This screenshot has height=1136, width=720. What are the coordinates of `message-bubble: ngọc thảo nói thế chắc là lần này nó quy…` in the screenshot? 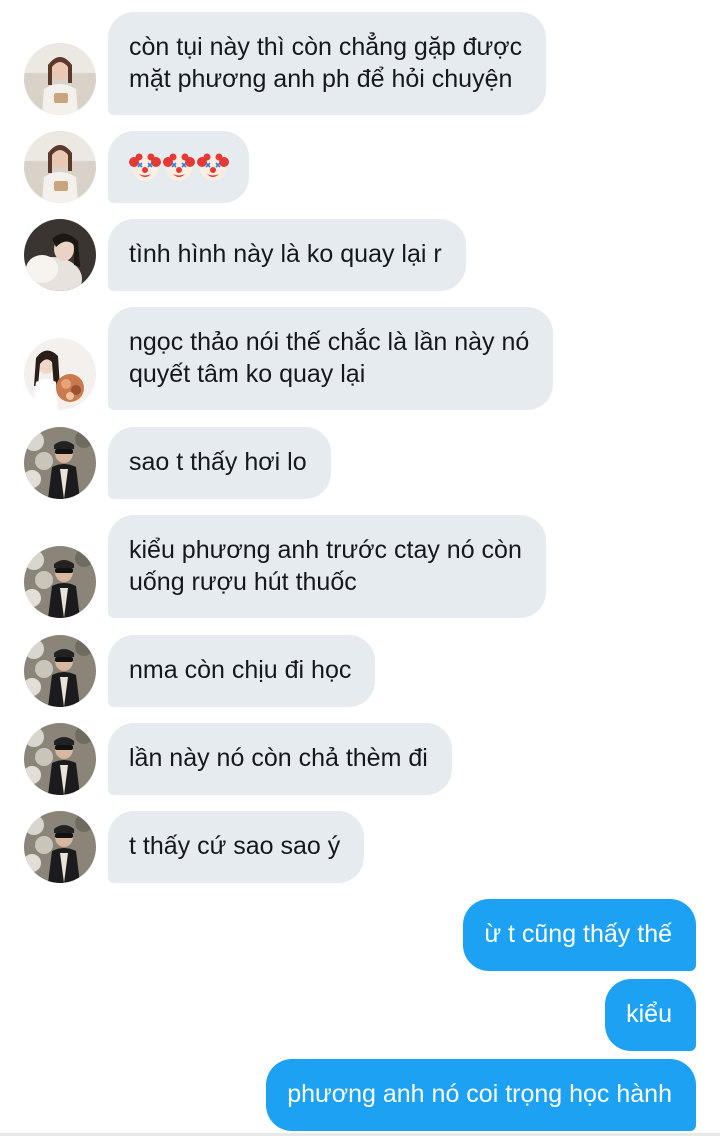 It's located at (331, 358).